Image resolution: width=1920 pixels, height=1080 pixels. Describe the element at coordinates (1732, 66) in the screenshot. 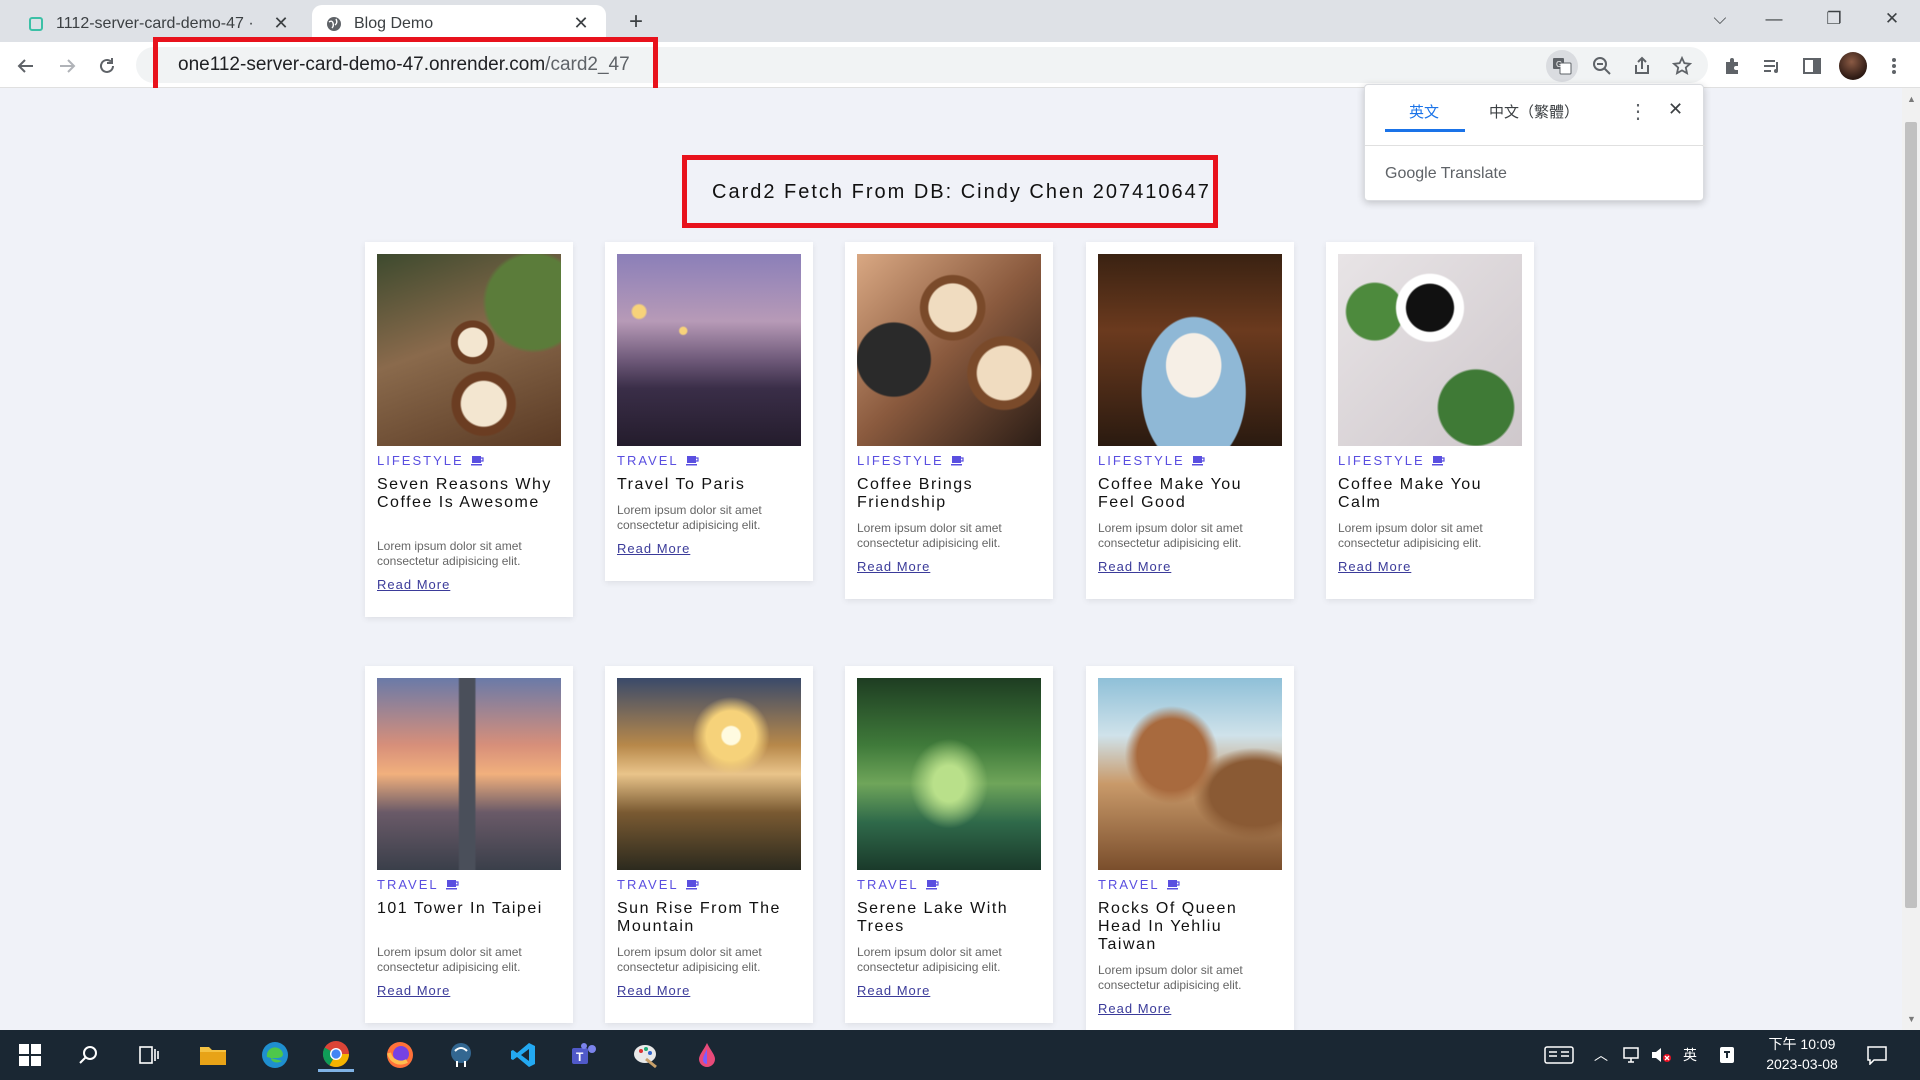

I see `extensions-puzzle-icon` at that location.